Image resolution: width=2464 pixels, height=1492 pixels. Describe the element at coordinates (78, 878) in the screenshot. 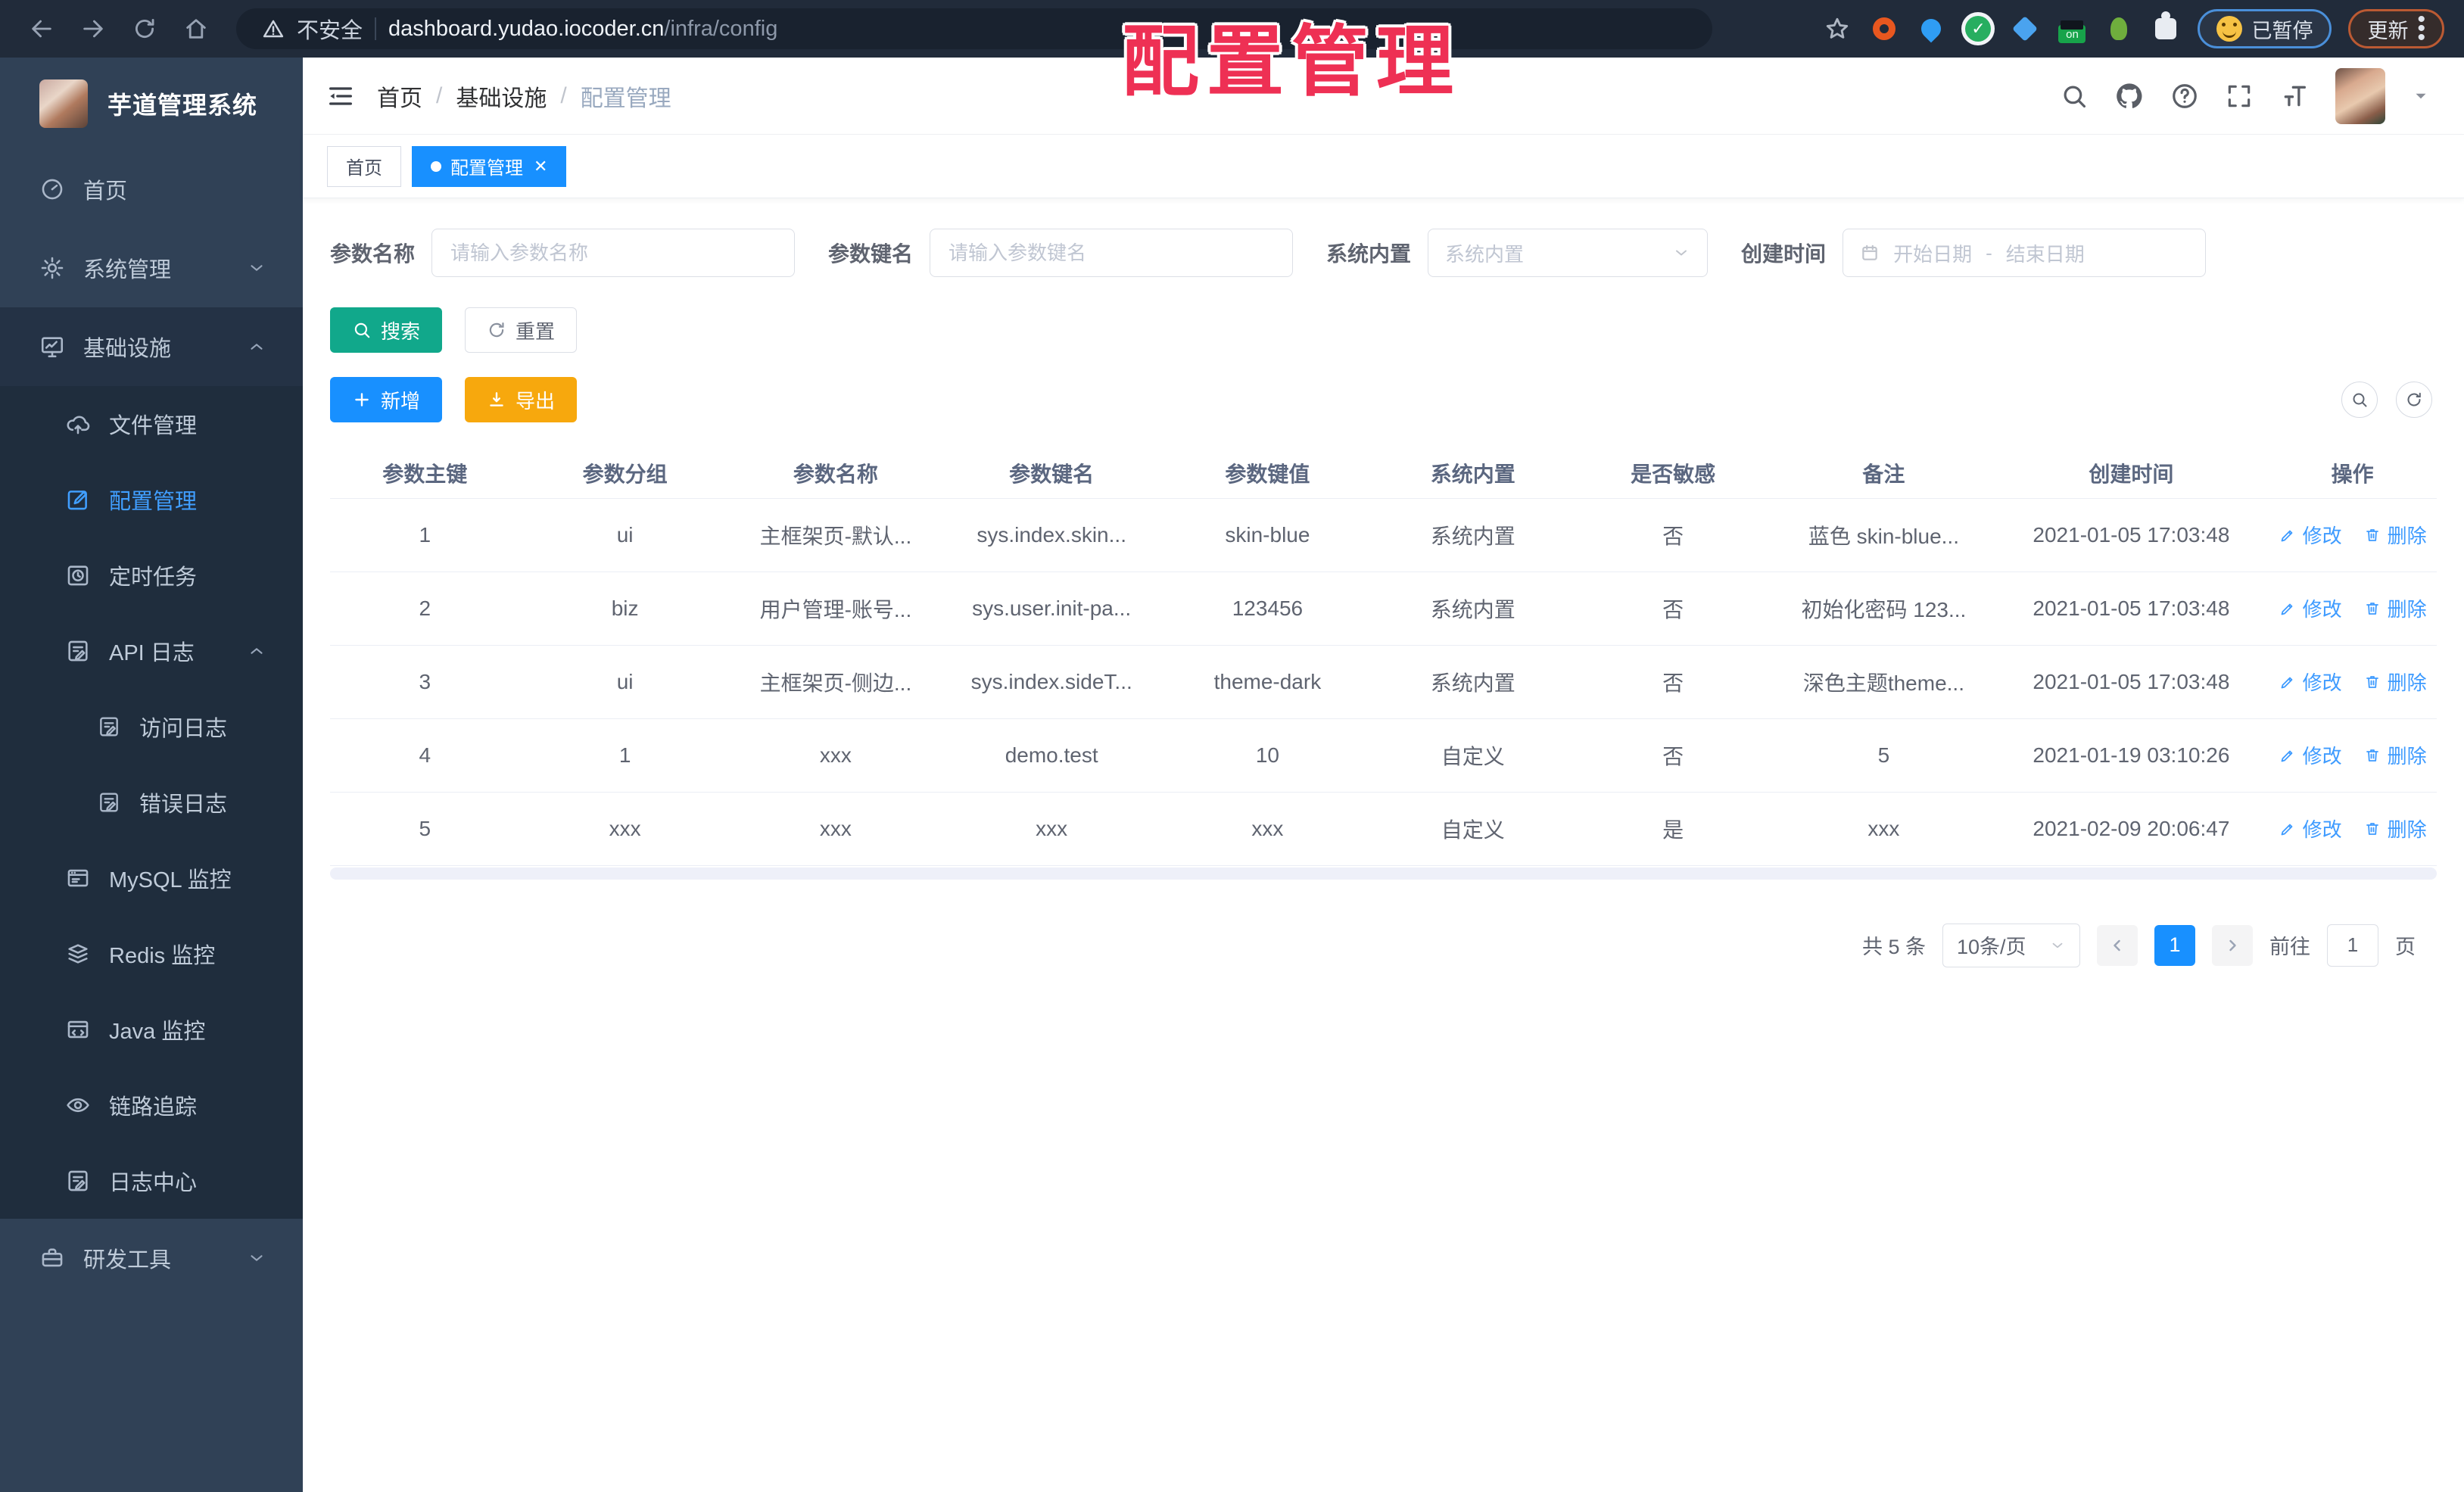

I see `window-icon` at that location.